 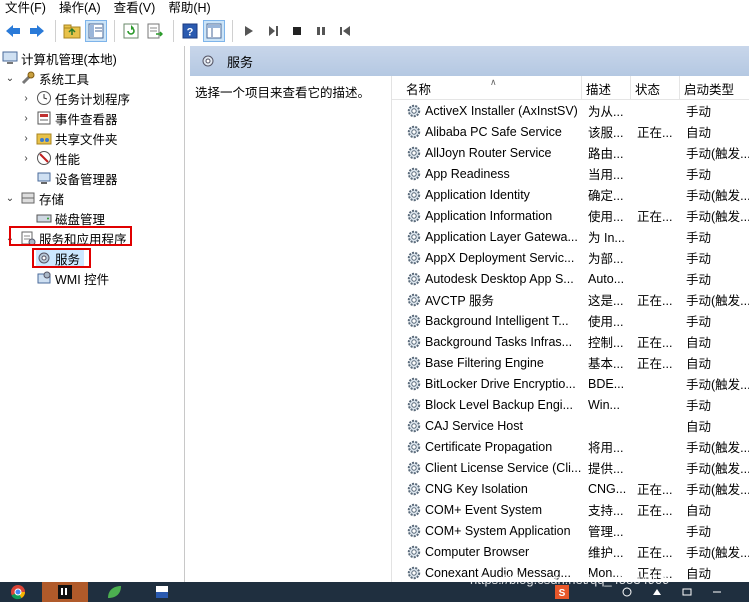 I want to click on table-row: CAJ Service Host 自动, so click(x=570, y=425).